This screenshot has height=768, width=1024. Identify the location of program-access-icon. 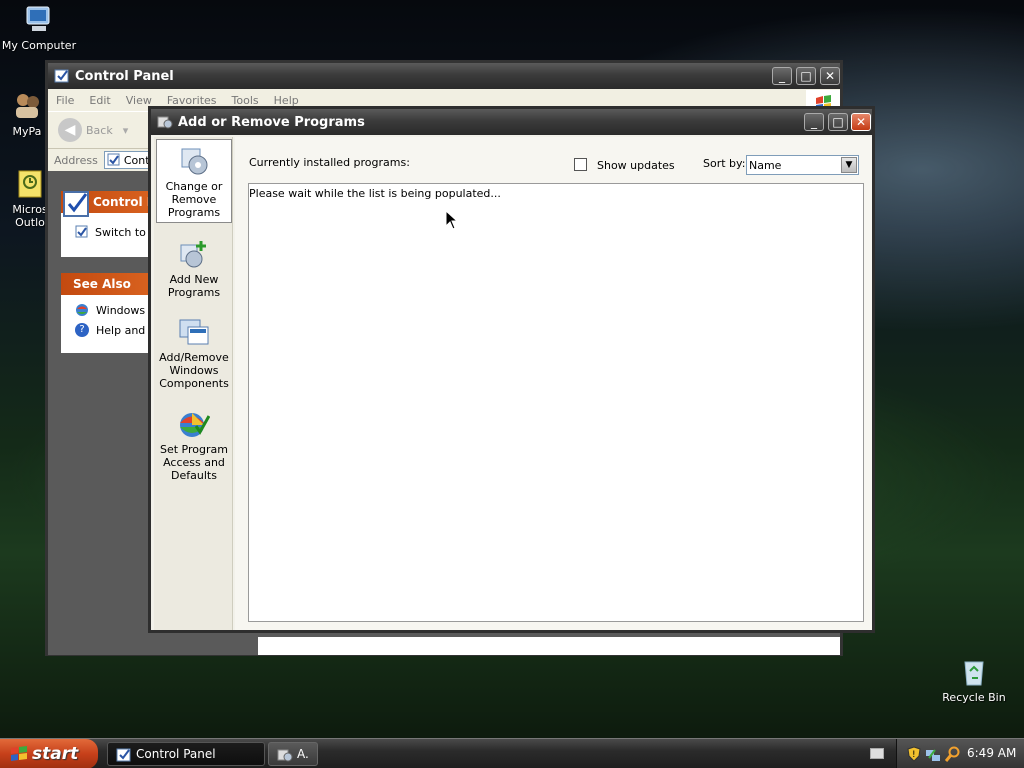
(194, 424).